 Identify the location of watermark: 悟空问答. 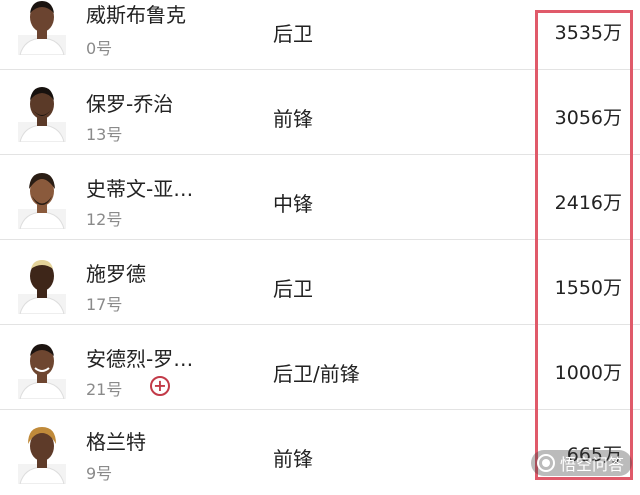
(581, 463).